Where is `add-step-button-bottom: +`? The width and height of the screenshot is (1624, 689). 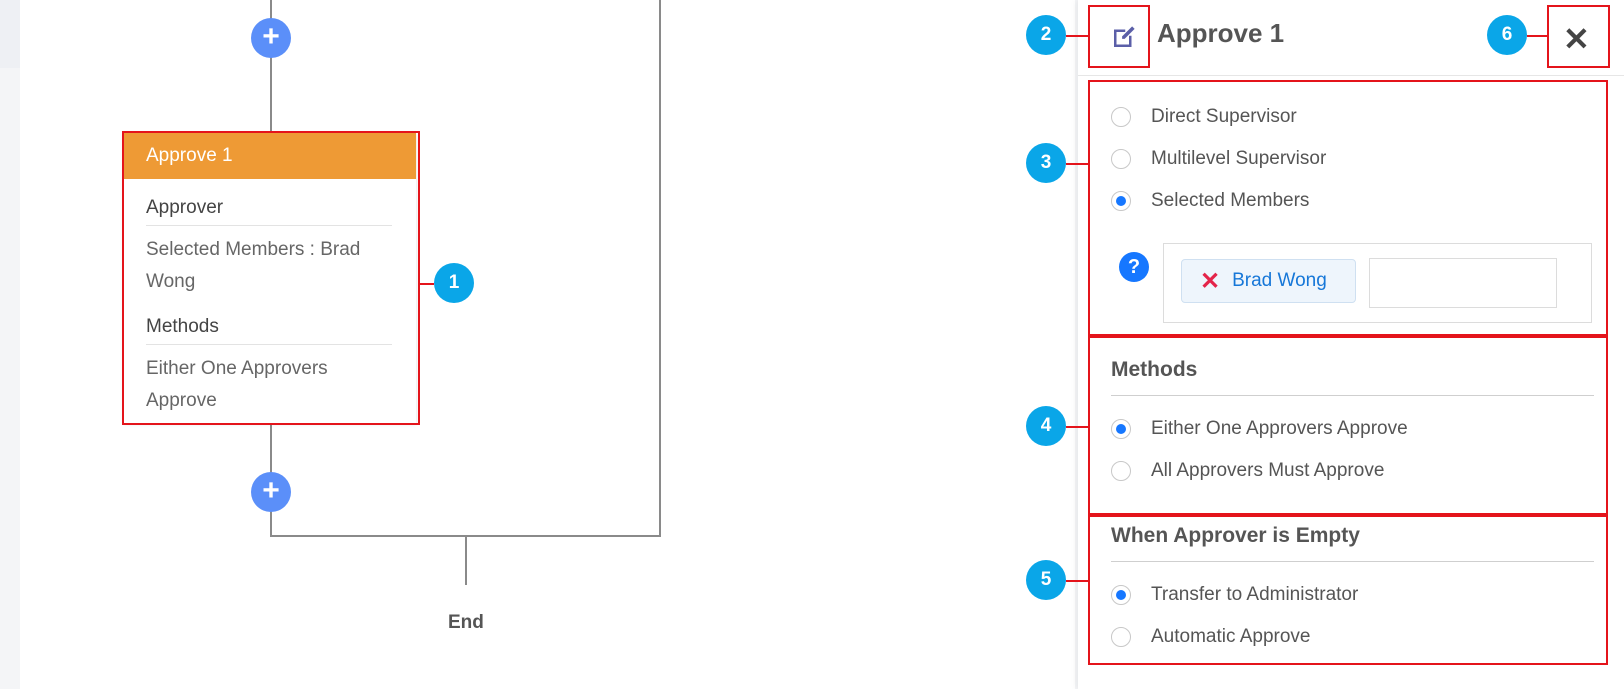
add-step-button-bottom: + is located at coordinates (271, 492).